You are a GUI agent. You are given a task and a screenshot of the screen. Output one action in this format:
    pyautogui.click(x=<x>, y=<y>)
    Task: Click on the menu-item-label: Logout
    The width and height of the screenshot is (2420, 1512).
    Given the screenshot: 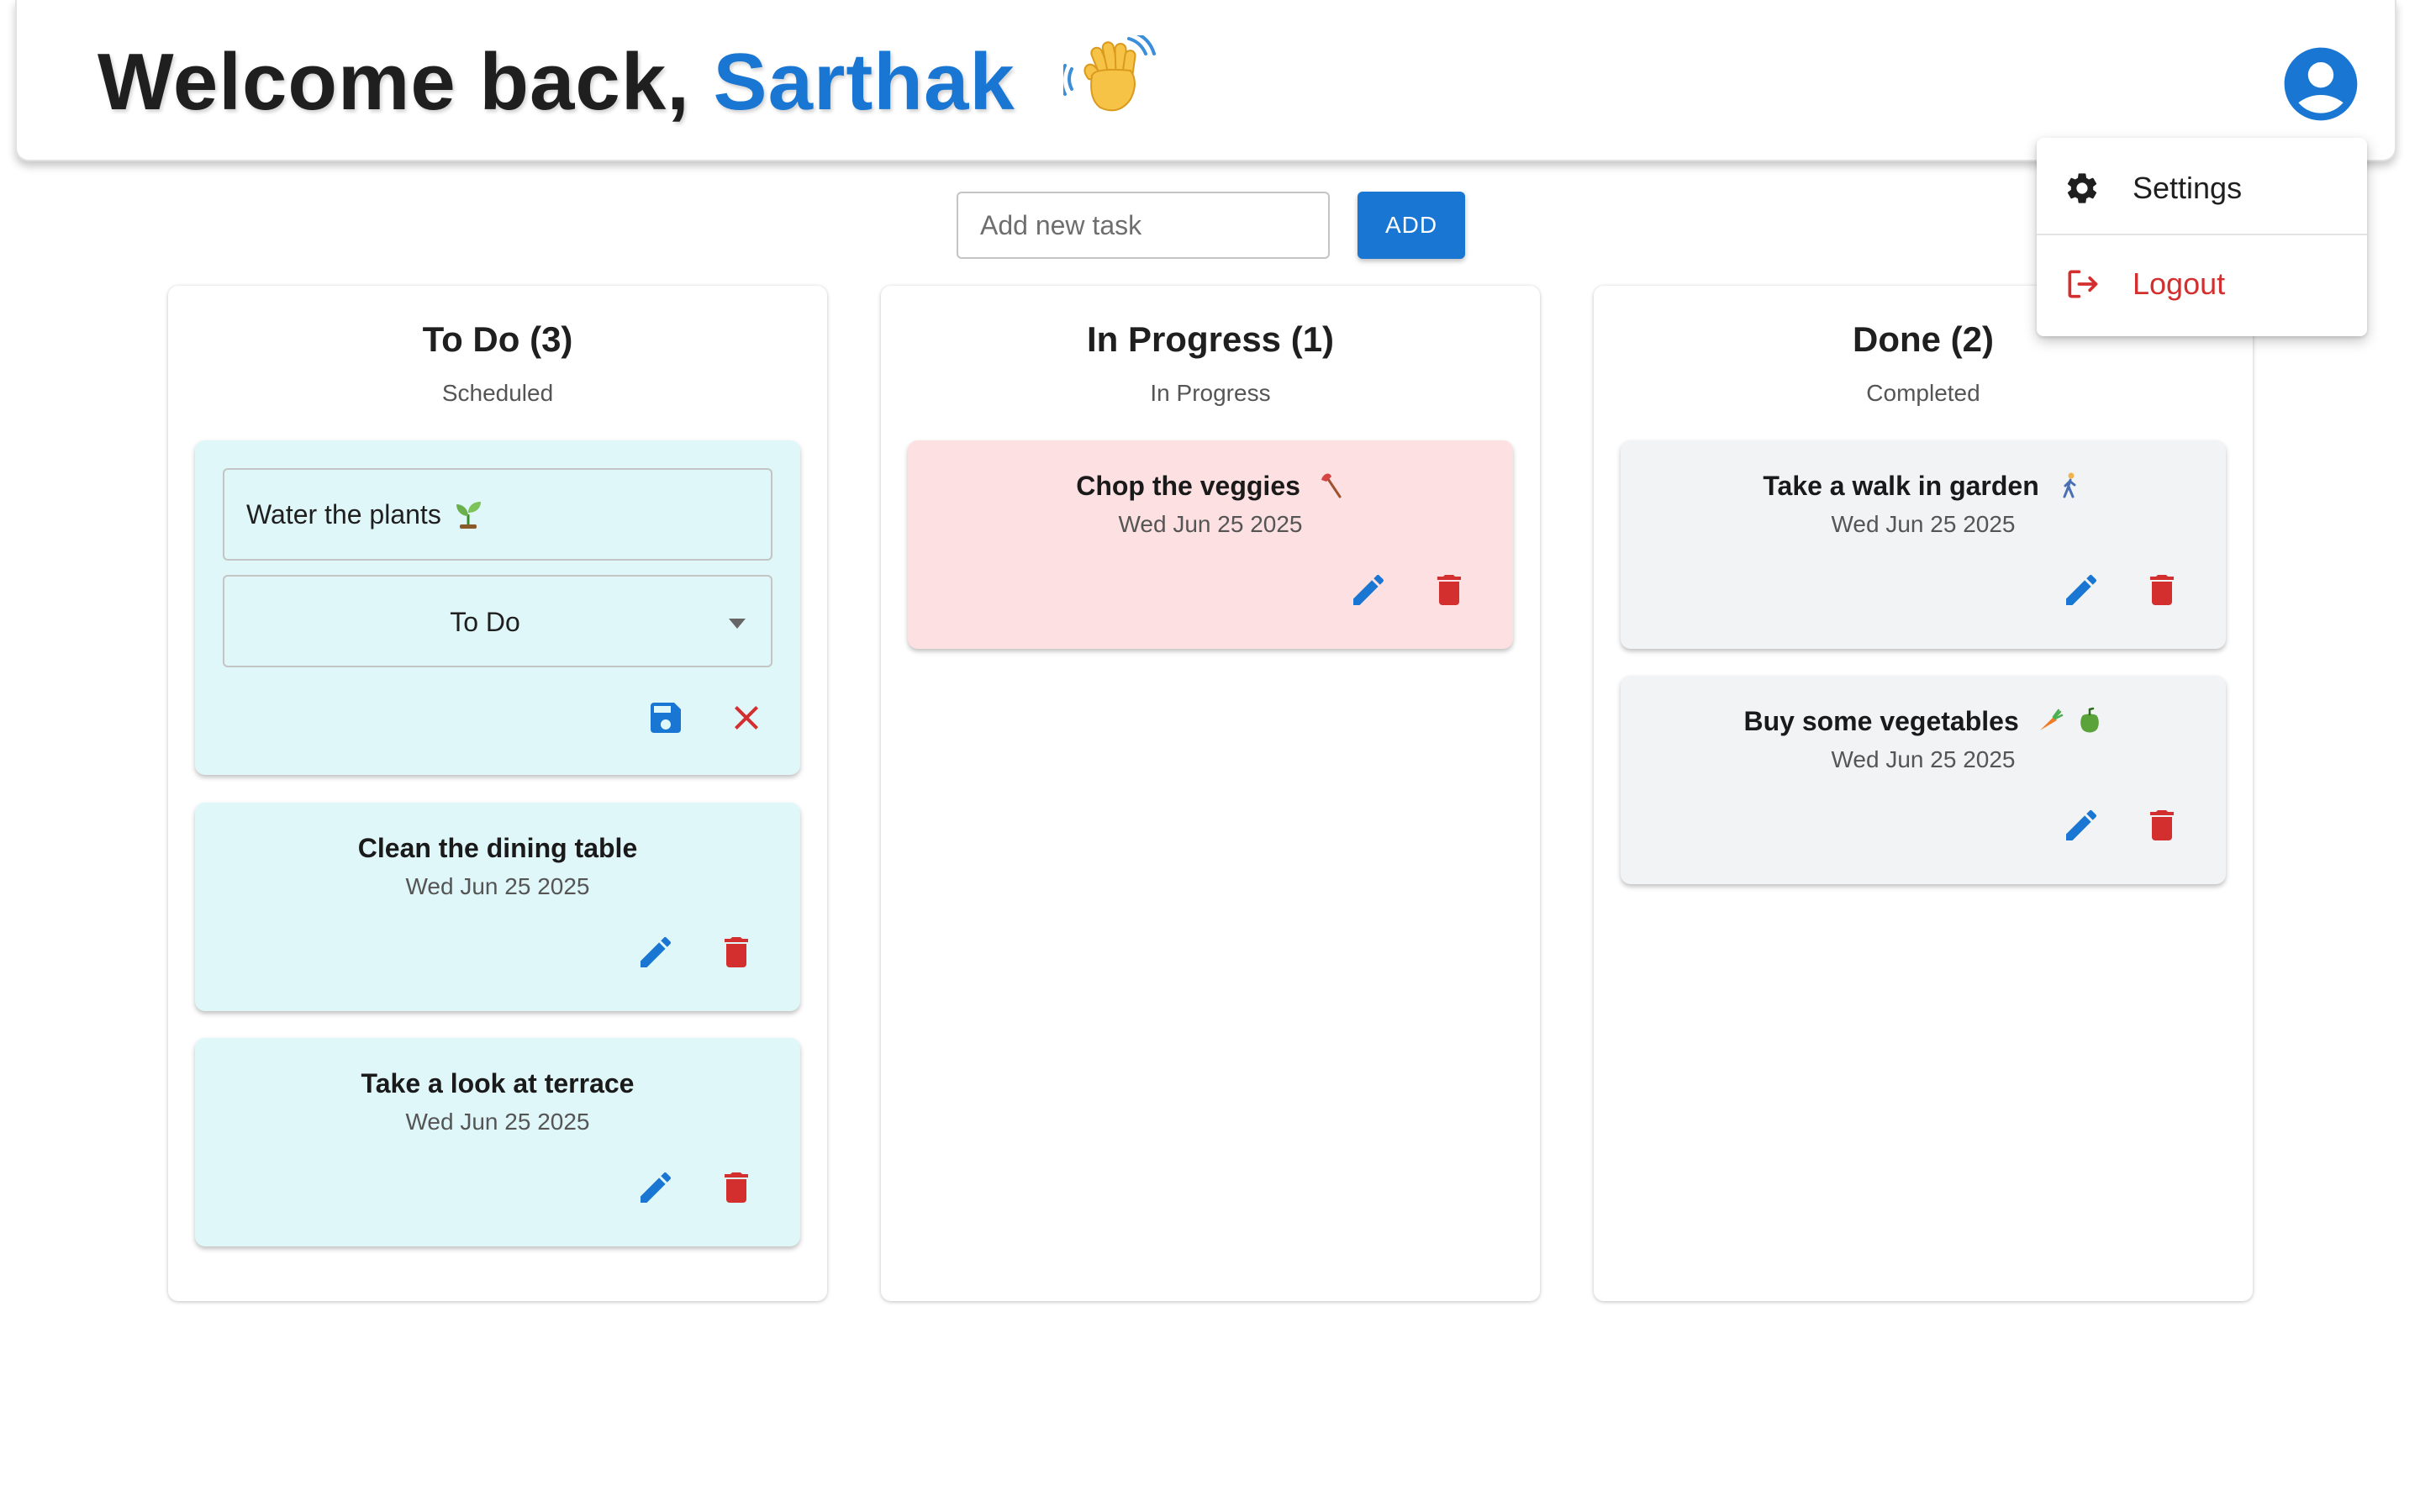 What is the action you would take?
    pyautogui.click(x=2179, y=283)
    